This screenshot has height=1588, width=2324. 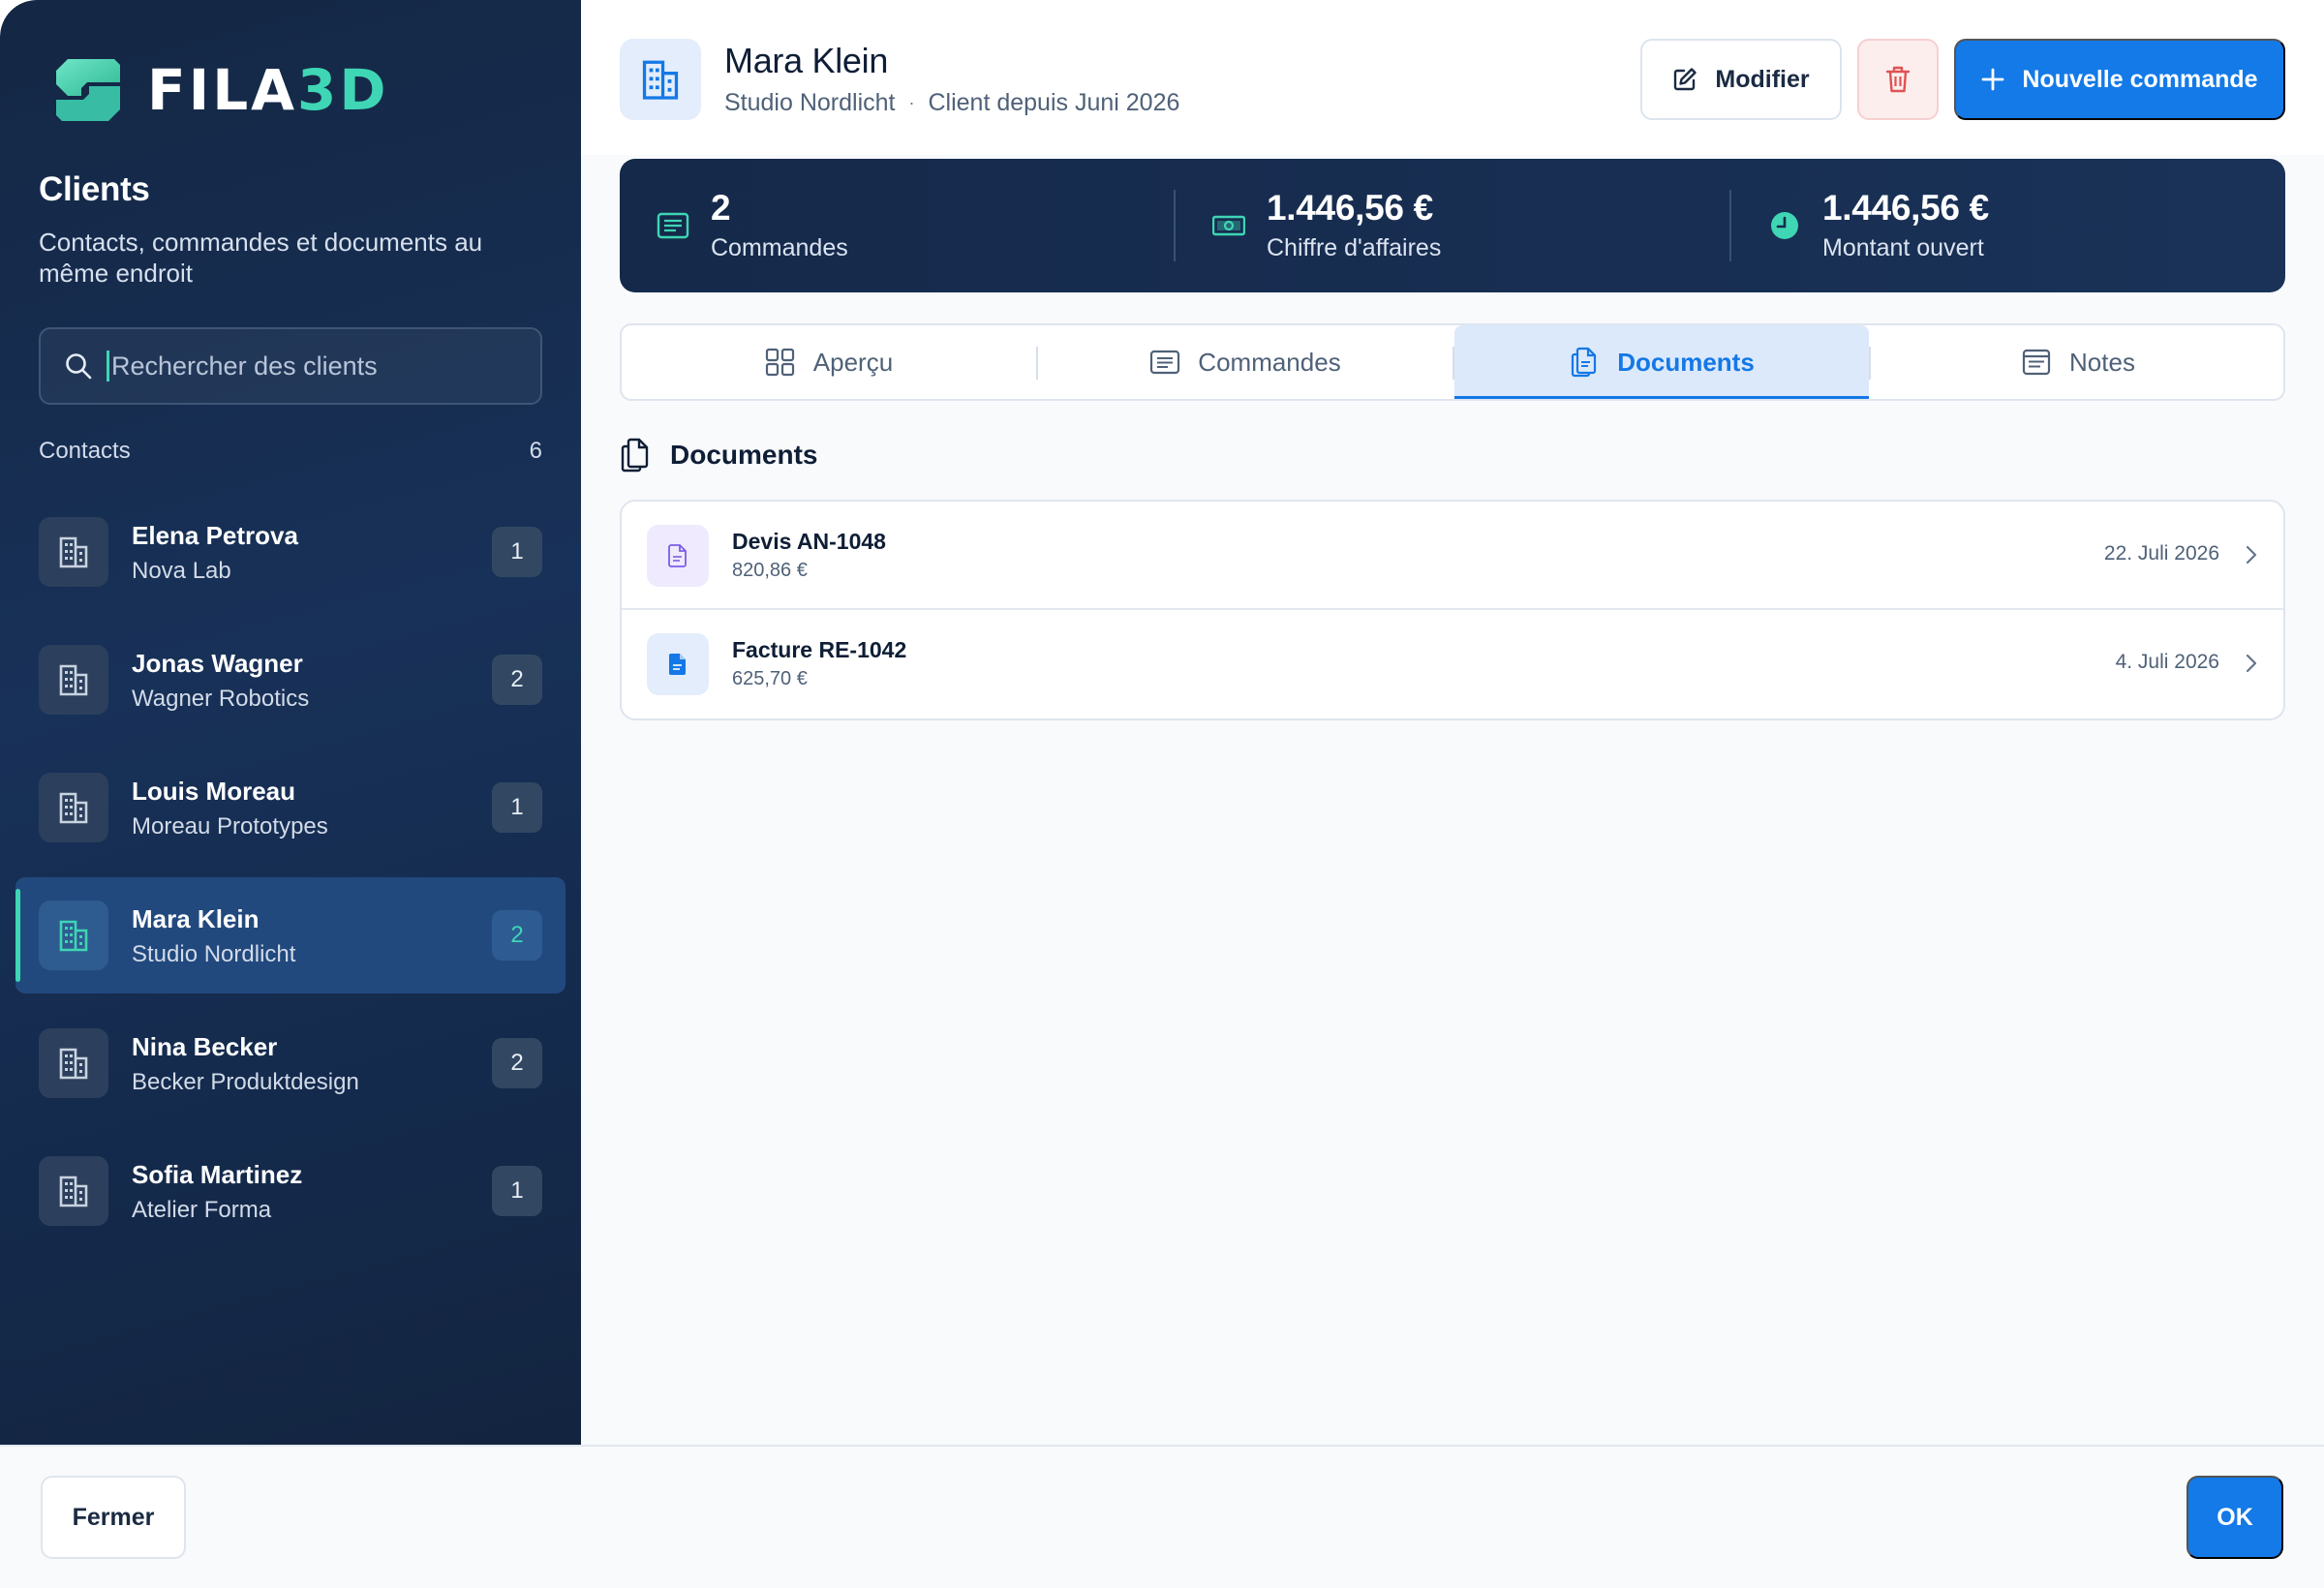 What do you see at coordinates (290, 807) in the screenshot?
I see `contact-item: Louis Moreau Moreau Prototypes 1` at bounding box center [290, 807].